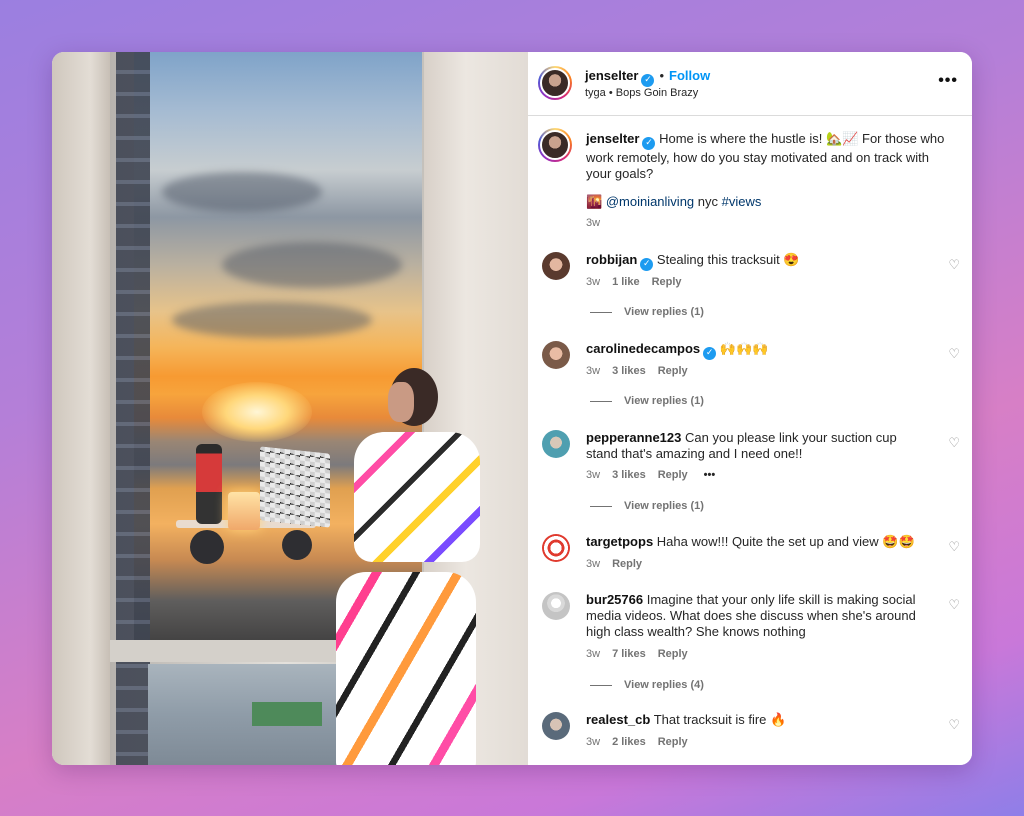 Image resolution: width=1024 pixels, height=816 pixels. I want to click on comment-text: That tracksuit is fire 🔥, so click(720, 719).